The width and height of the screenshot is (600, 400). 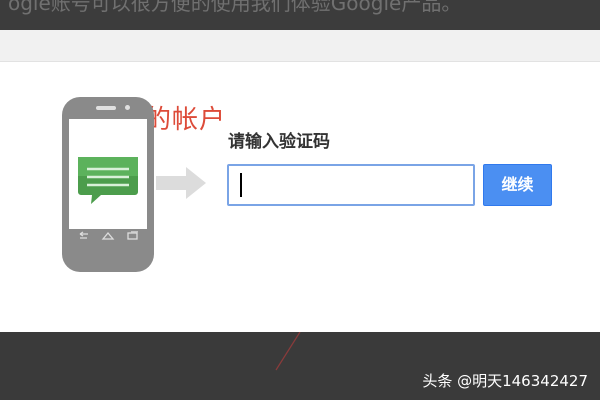 What do you see at coordinates (235, 7) in the screenshot?
I see `article-text: ogle账号可以很方便的使用我们体验Google产品。` at bounding box center [235, 7].